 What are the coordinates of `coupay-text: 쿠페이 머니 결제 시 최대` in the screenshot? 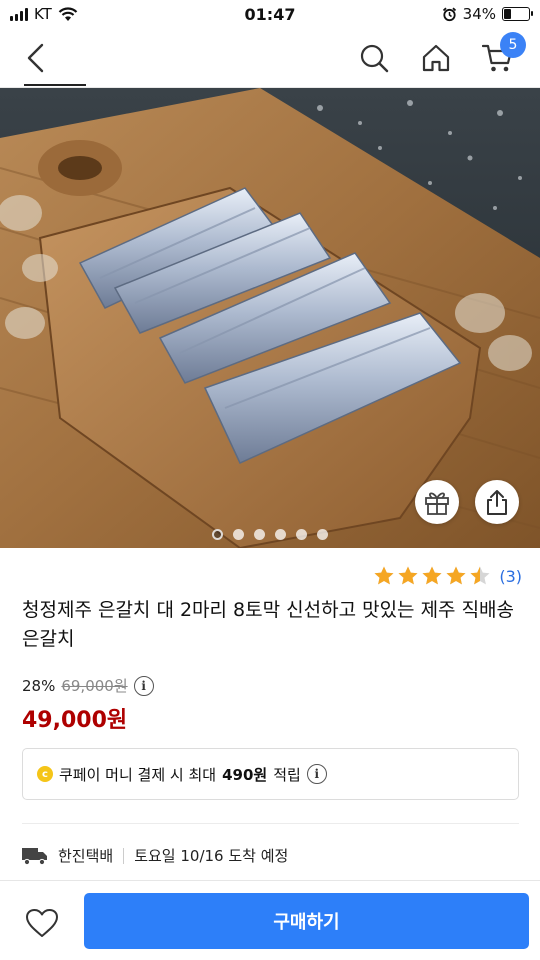 It's located at (138, 774).